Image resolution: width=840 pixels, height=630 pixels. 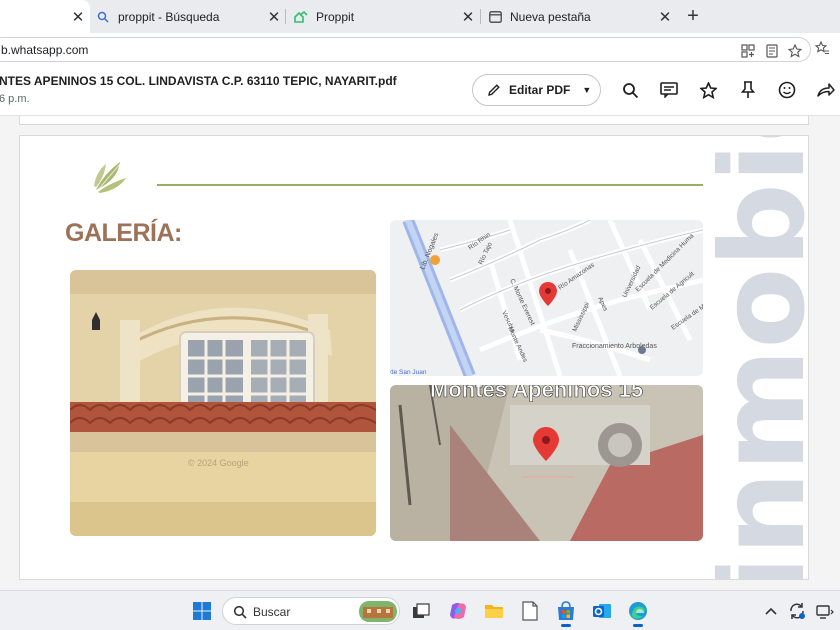 I want to click on app-available-icon, so click(x=748, y=51).